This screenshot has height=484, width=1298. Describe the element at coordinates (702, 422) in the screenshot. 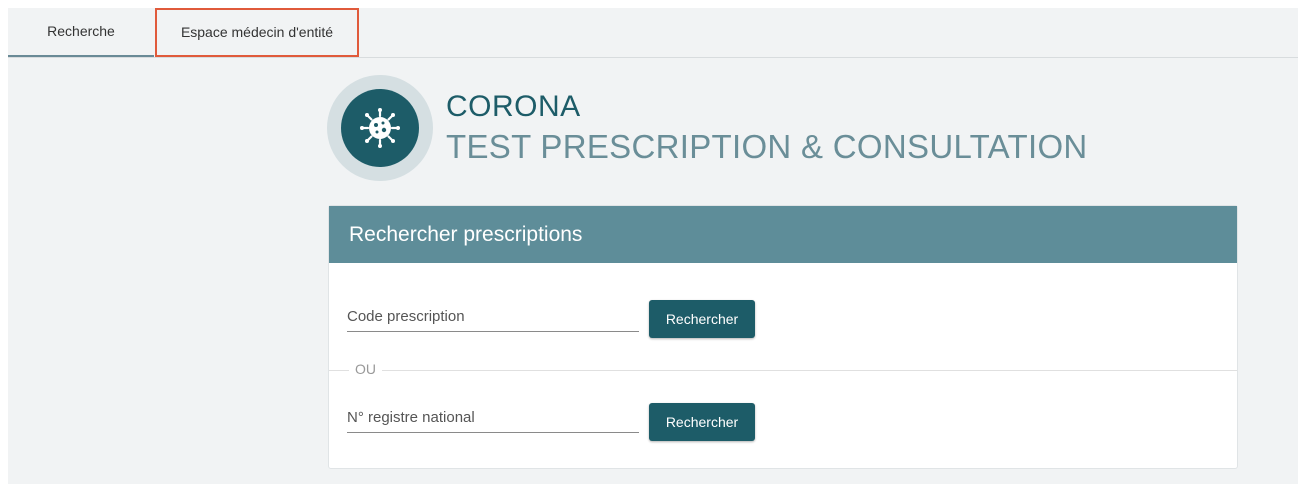

I see `search-national-button: Rechercher` at that location.